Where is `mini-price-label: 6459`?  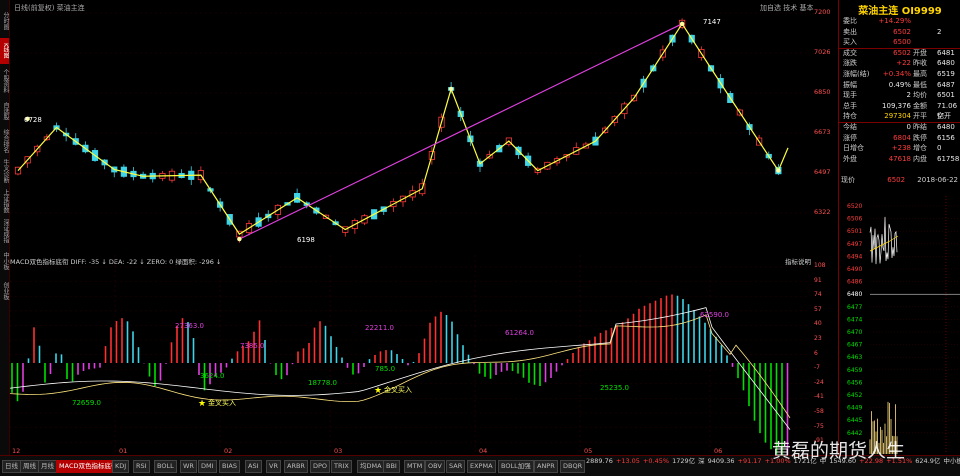
mini-price-label: 6459 is located at coordinates (854, 370).